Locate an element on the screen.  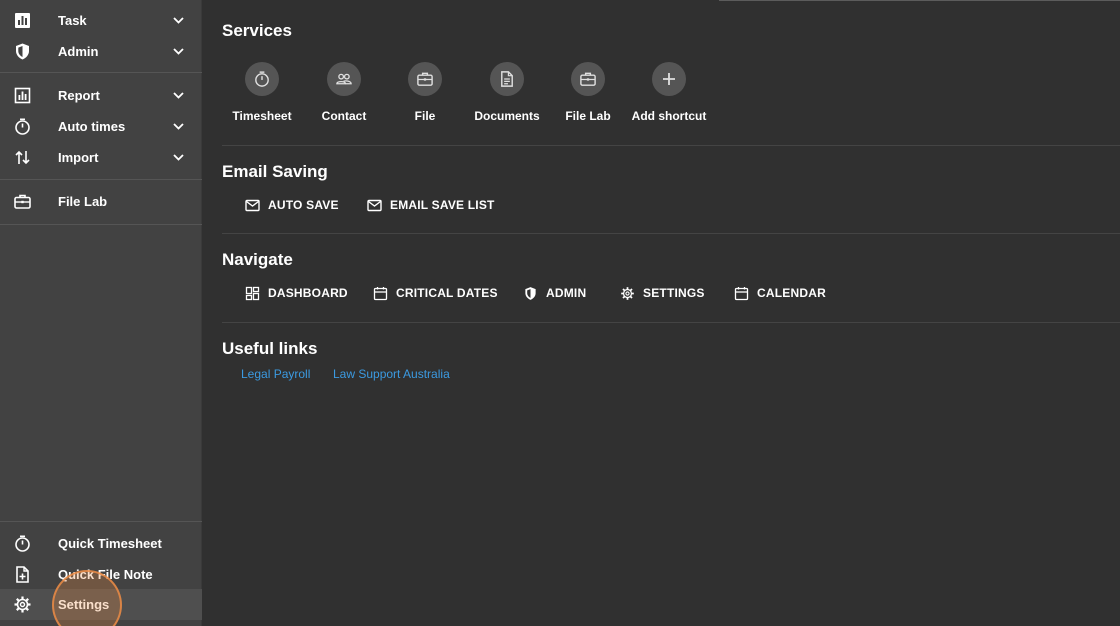
sidebar-item-settings: Settings is located at coordinates (101, 604).